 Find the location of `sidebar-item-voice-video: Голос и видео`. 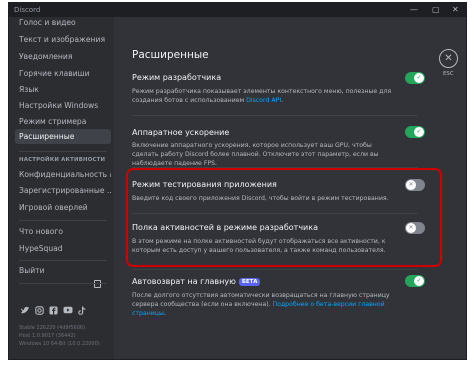

sidebar-item-voice-video: Голос и видео is located at coordinates (63, 22).